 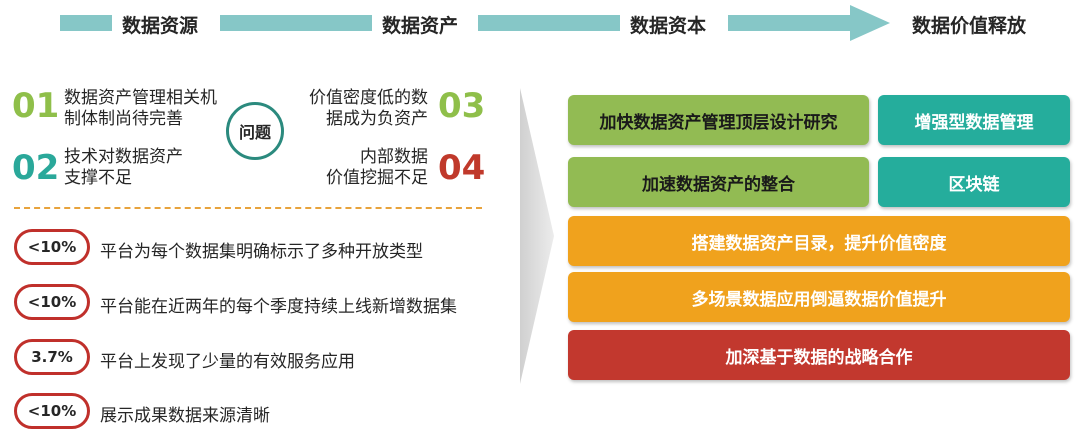 I want to click on solution-box-1: 加快数据资产管理顶层设计研究, so click(x=718, y=120).